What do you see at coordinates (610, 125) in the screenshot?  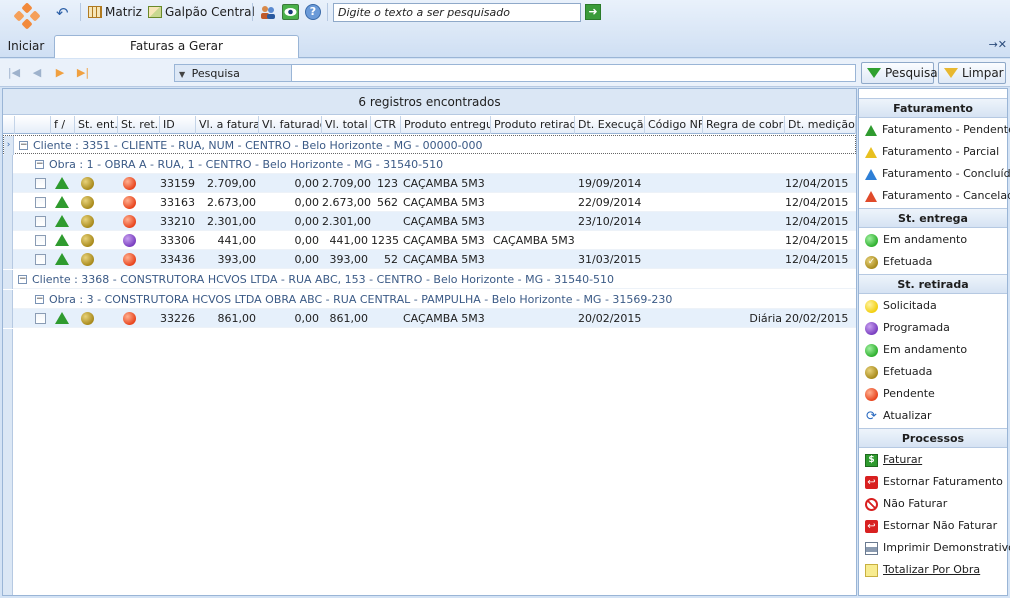 I see `header-dt-execucao: Dt. Execução` at bounding box center [610, 125].